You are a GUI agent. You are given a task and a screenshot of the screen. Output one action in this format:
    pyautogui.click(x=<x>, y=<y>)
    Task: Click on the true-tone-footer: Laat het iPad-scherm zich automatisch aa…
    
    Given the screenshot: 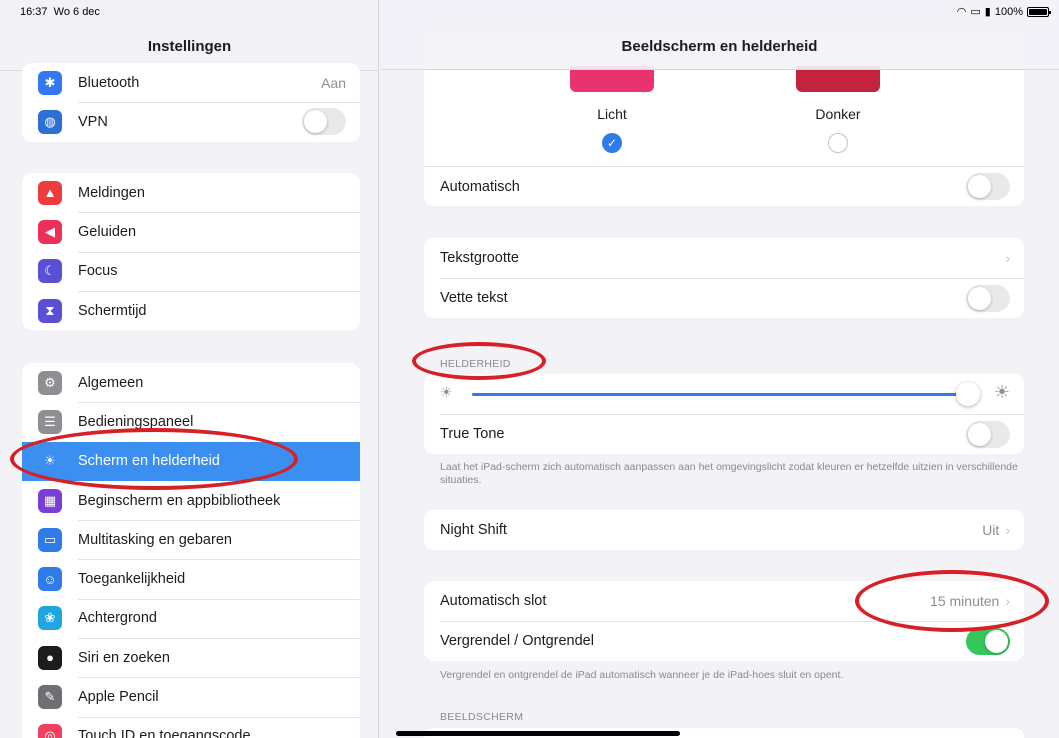 What is the action you would take?
    pyautogui.click(x=729, y=473)
    